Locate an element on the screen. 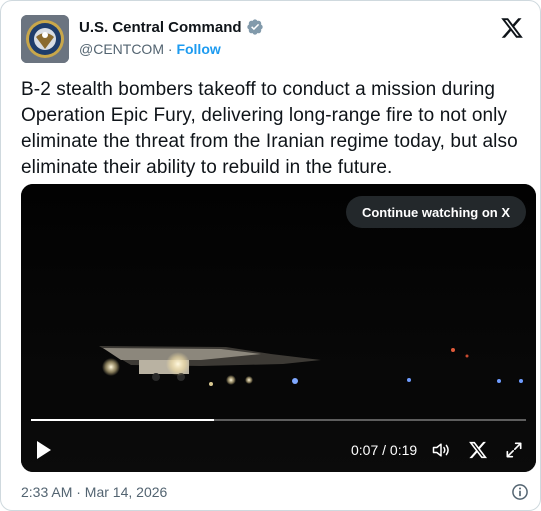  verified-badge-icon is located at coordinates (255, 27).